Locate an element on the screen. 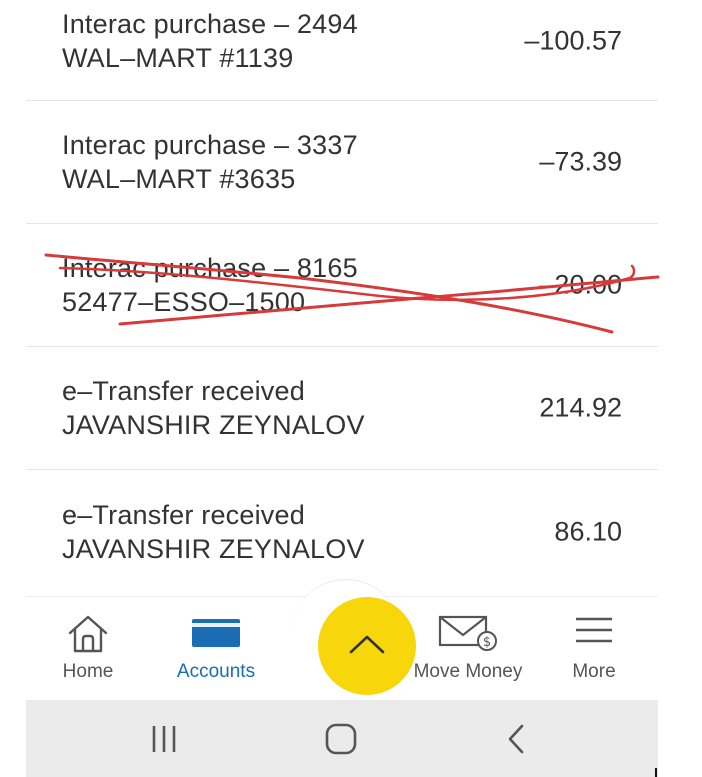 The height and width of the screenshot is (777, 702). nav-more-label: More is located at coordinates (594, 671).